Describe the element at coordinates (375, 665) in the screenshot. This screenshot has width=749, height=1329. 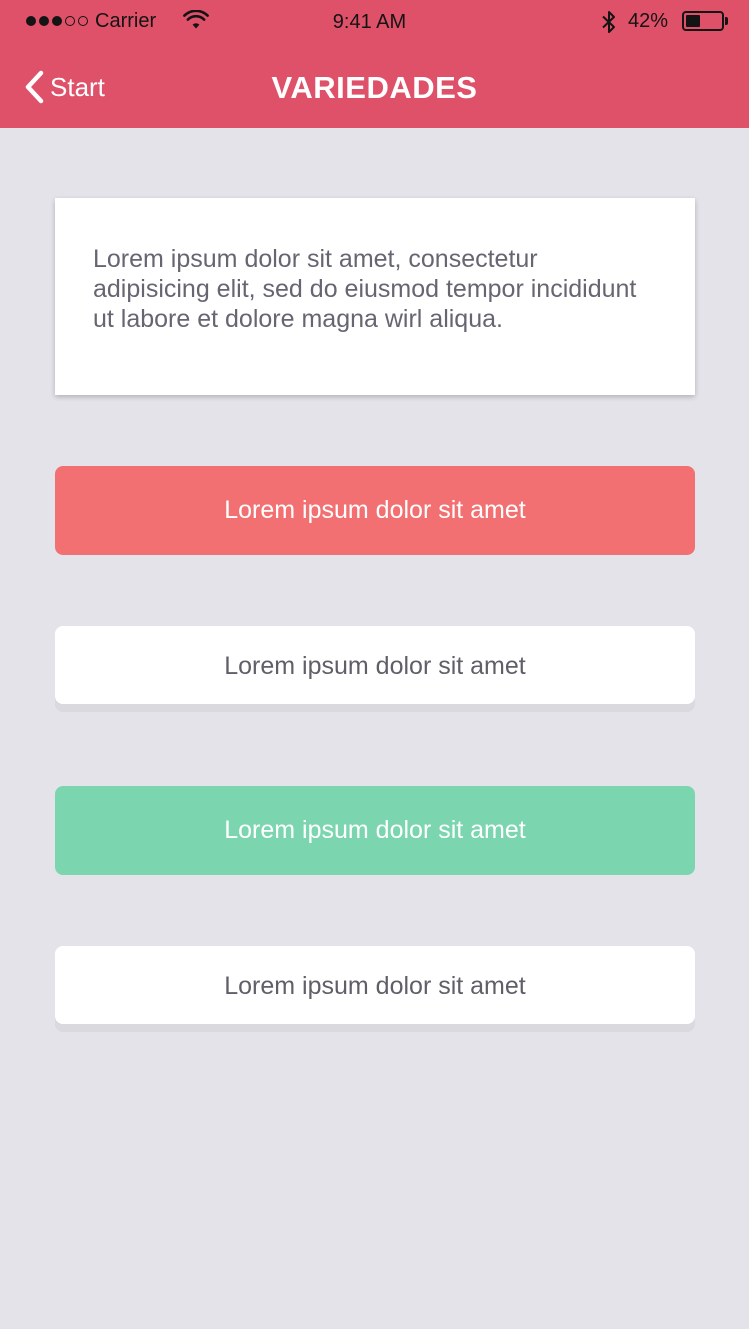
I see `white-button: Lorem ipsum dolor sit amet` at that location.